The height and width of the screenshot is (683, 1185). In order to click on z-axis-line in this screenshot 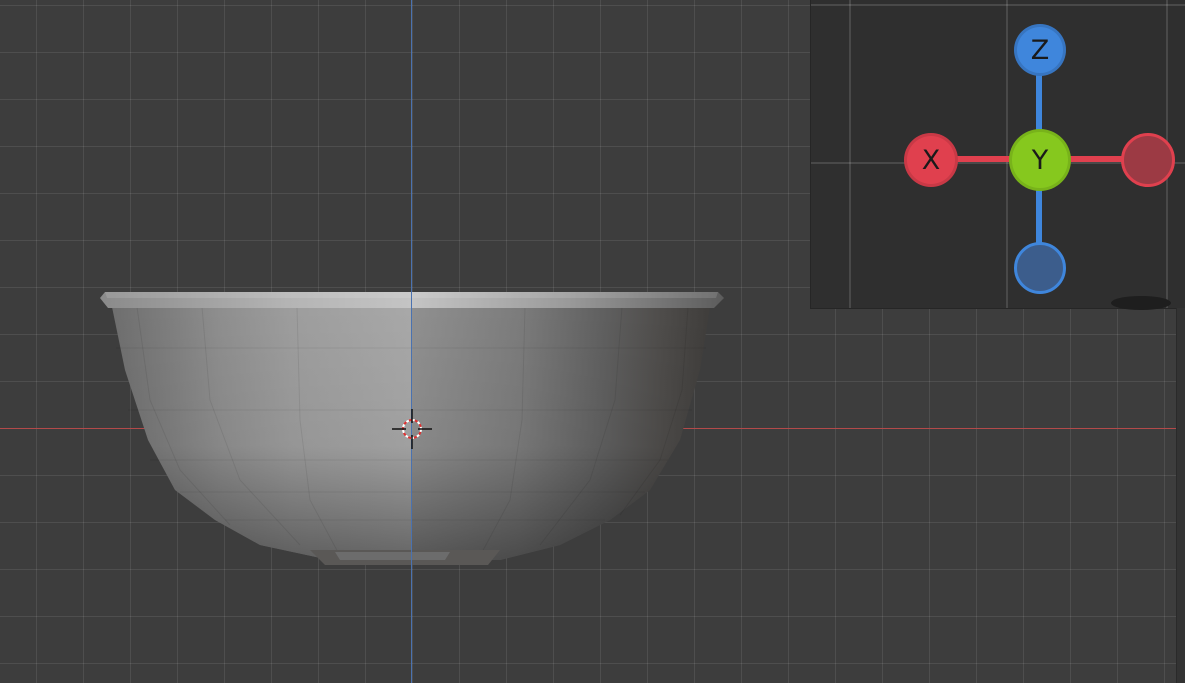, I will do `click(411, 341)`.